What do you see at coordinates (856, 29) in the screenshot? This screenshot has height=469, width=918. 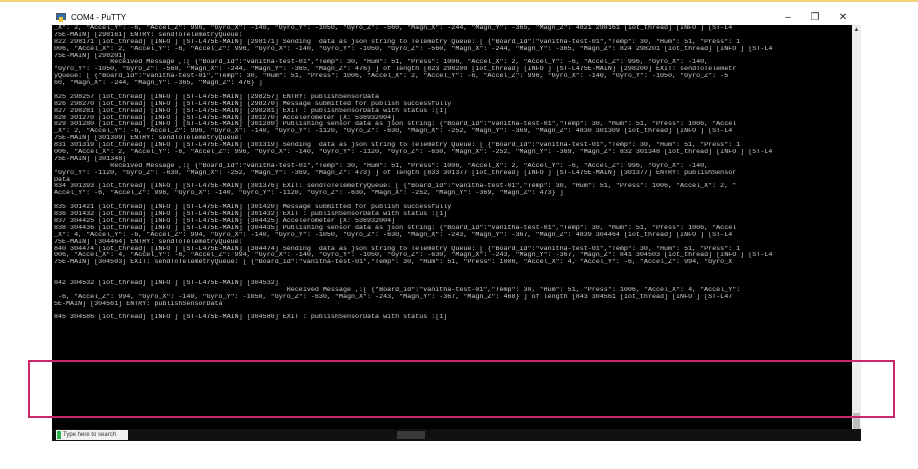 I see `scroll-up-icon: ▲` at bounding box center [856, 29].